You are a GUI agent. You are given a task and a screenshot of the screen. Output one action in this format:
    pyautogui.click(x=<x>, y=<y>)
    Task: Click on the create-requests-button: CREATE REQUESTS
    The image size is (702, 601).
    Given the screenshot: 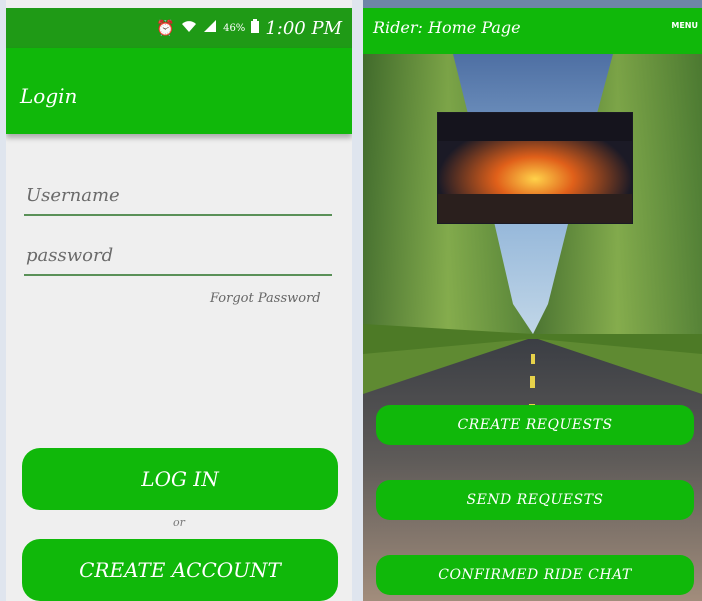 What is the action you would take?
    pyautogui.click(x=535, y=425)
    